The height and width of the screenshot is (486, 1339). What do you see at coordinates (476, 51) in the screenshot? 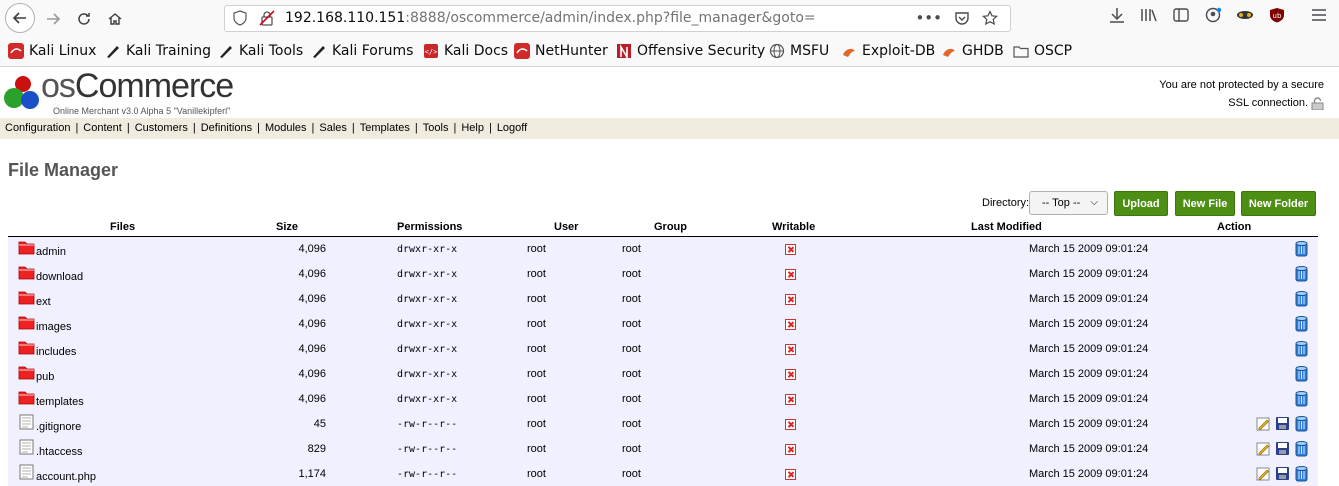
I see `bookmark-label: Kali Docs` at bounding box center [476, 51].